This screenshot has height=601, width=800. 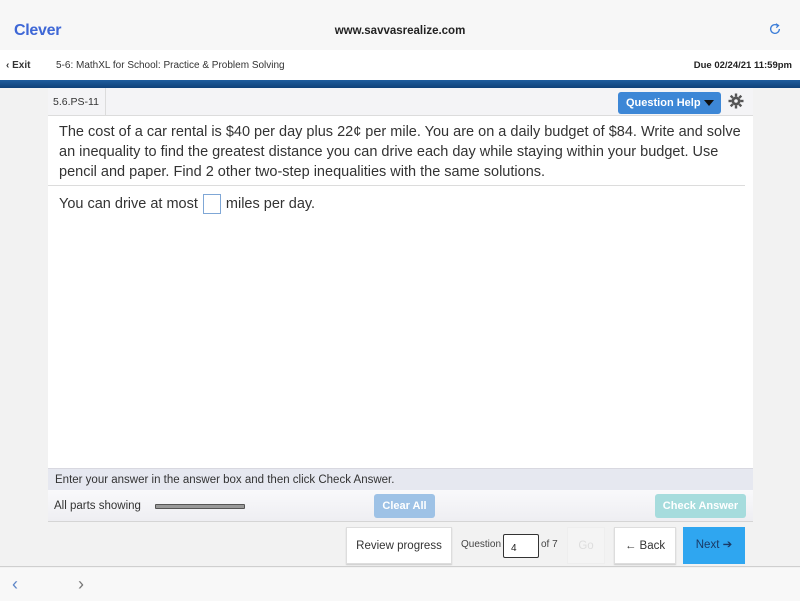 I want to click on question-help-button: Question Help, so click(x=669, y=103).